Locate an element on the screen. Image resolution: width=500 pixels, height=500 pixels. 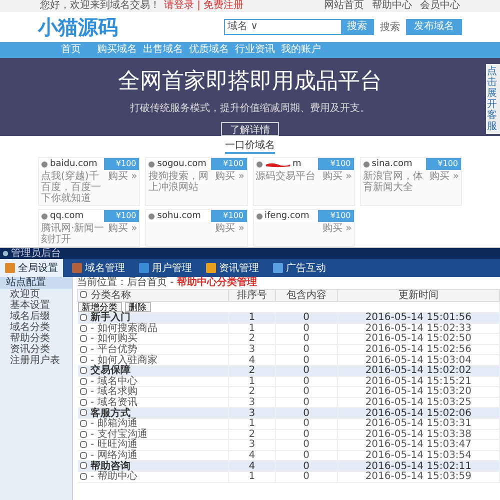
sidebar-item: 欢迎页 is located at coordinates (36, 294).